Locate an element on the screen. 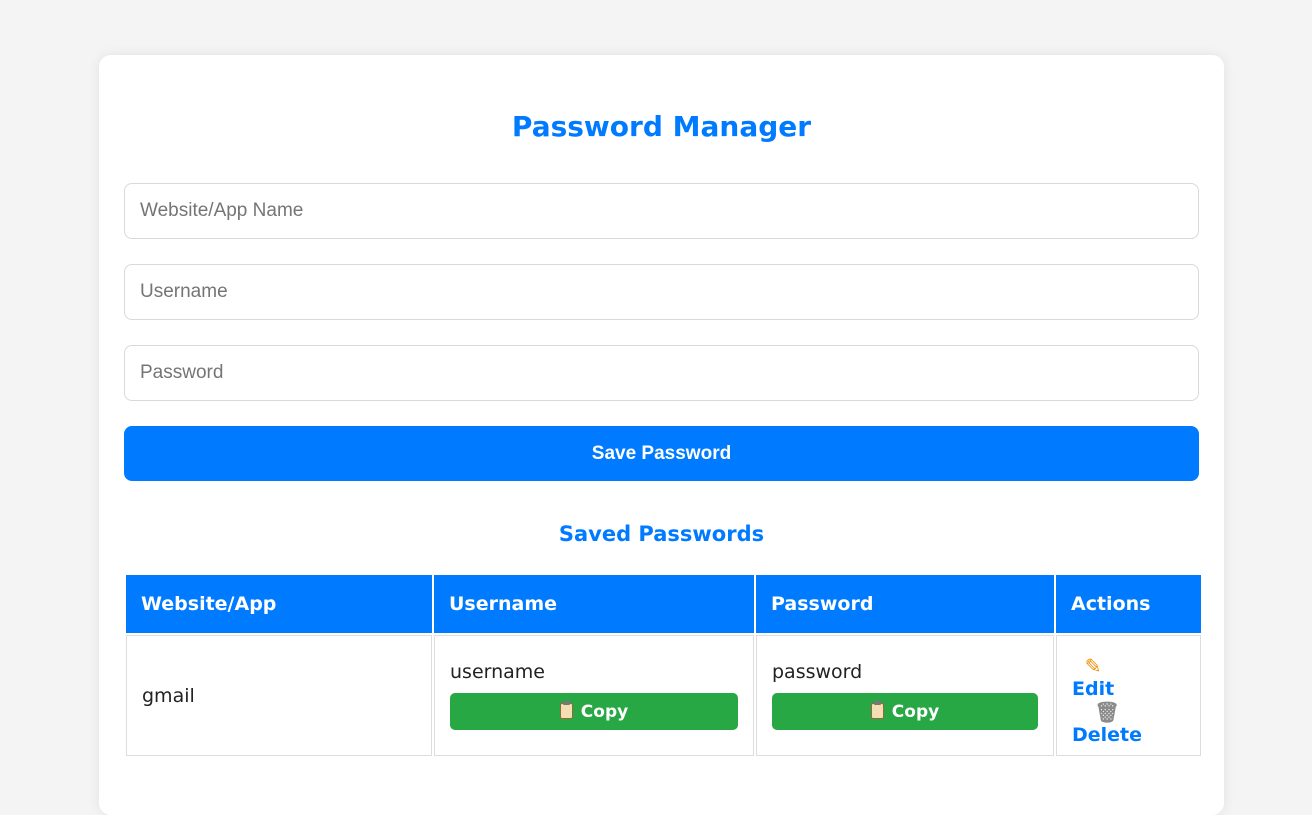  password-input is located at coordinates (661, 373).